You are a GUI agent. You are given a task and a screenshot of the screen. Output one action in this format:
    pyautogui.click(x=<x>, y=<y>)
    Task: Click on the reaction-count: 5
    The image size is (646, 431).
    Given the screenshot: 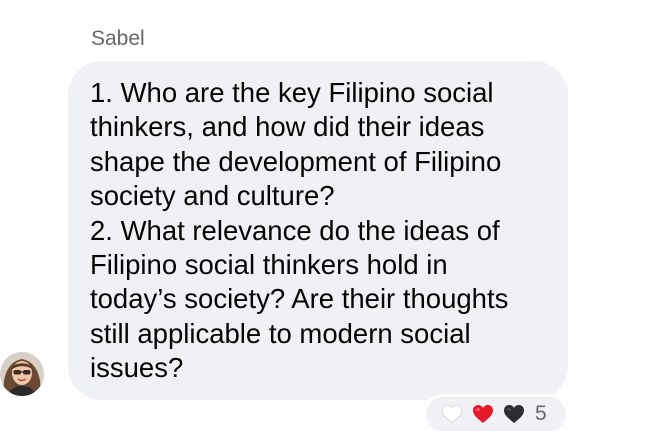 What is the action you would take?
    pyautogui.click(x=541, y=413)
    